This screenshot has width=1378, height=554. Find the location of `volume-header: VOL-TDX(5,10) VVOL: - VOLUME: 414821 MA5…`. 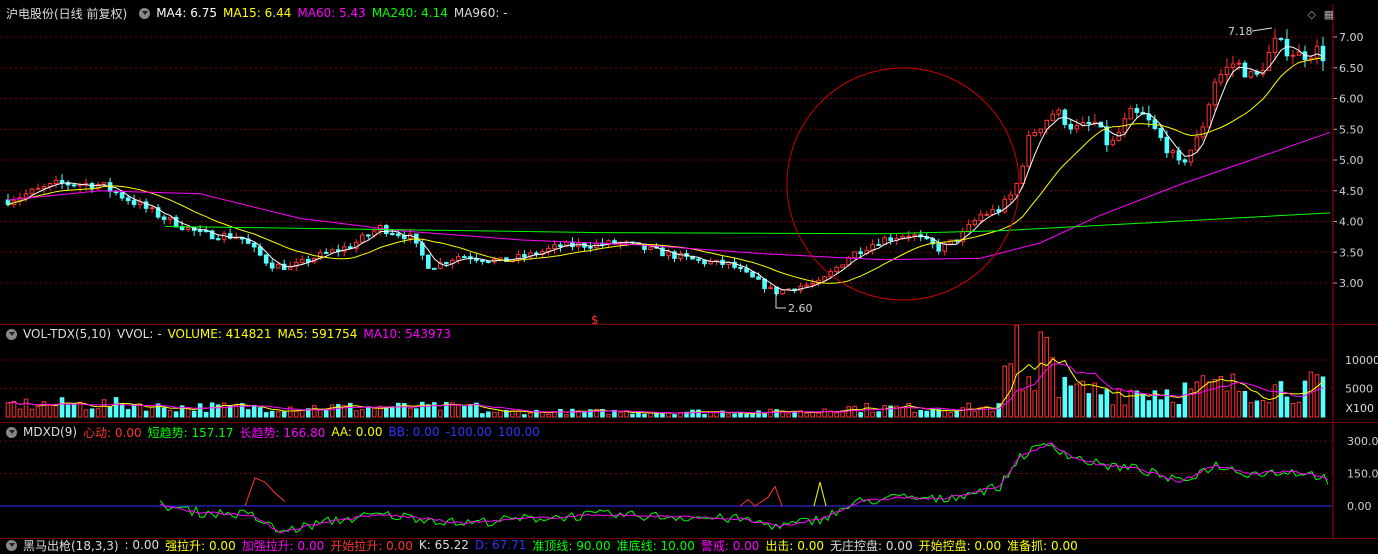

volume-header: VOL-TDX(5,10) VVOL: - VOLUME: 414821 MA5… is located at coordinates (228, 334).